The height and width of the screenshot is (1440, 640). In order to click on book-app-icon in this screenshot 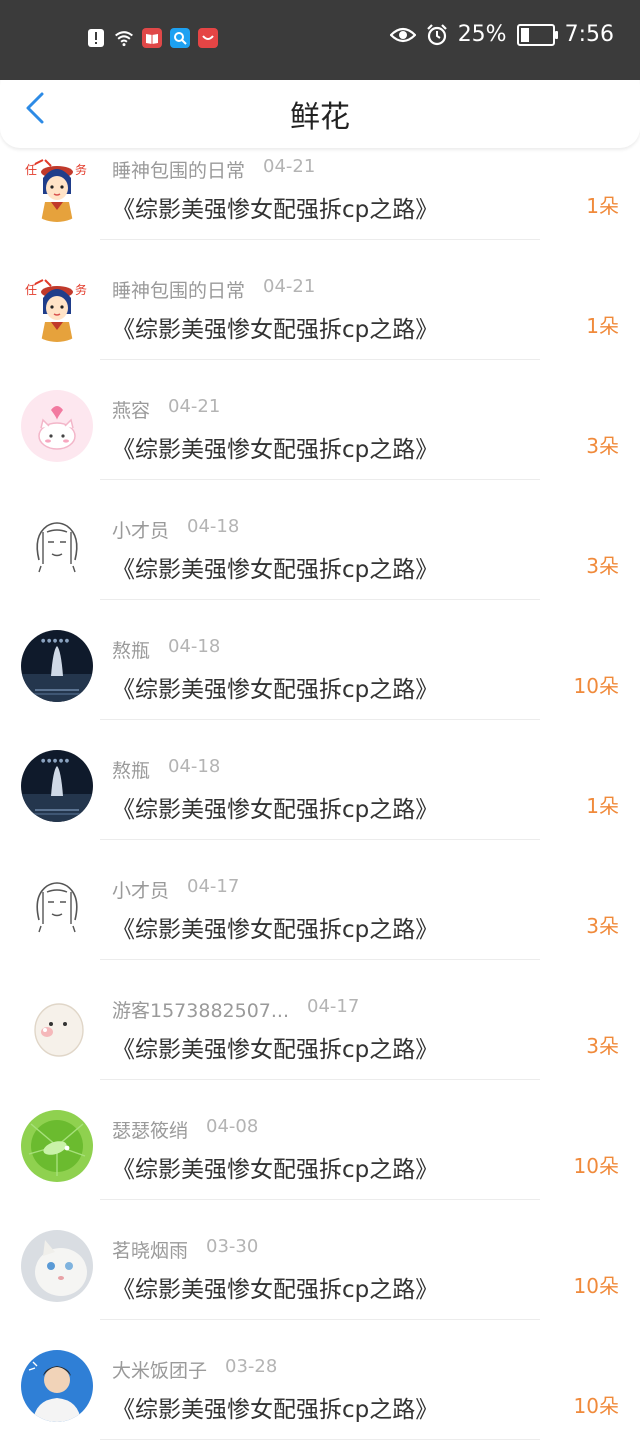, I will do `click(152, 38)`.